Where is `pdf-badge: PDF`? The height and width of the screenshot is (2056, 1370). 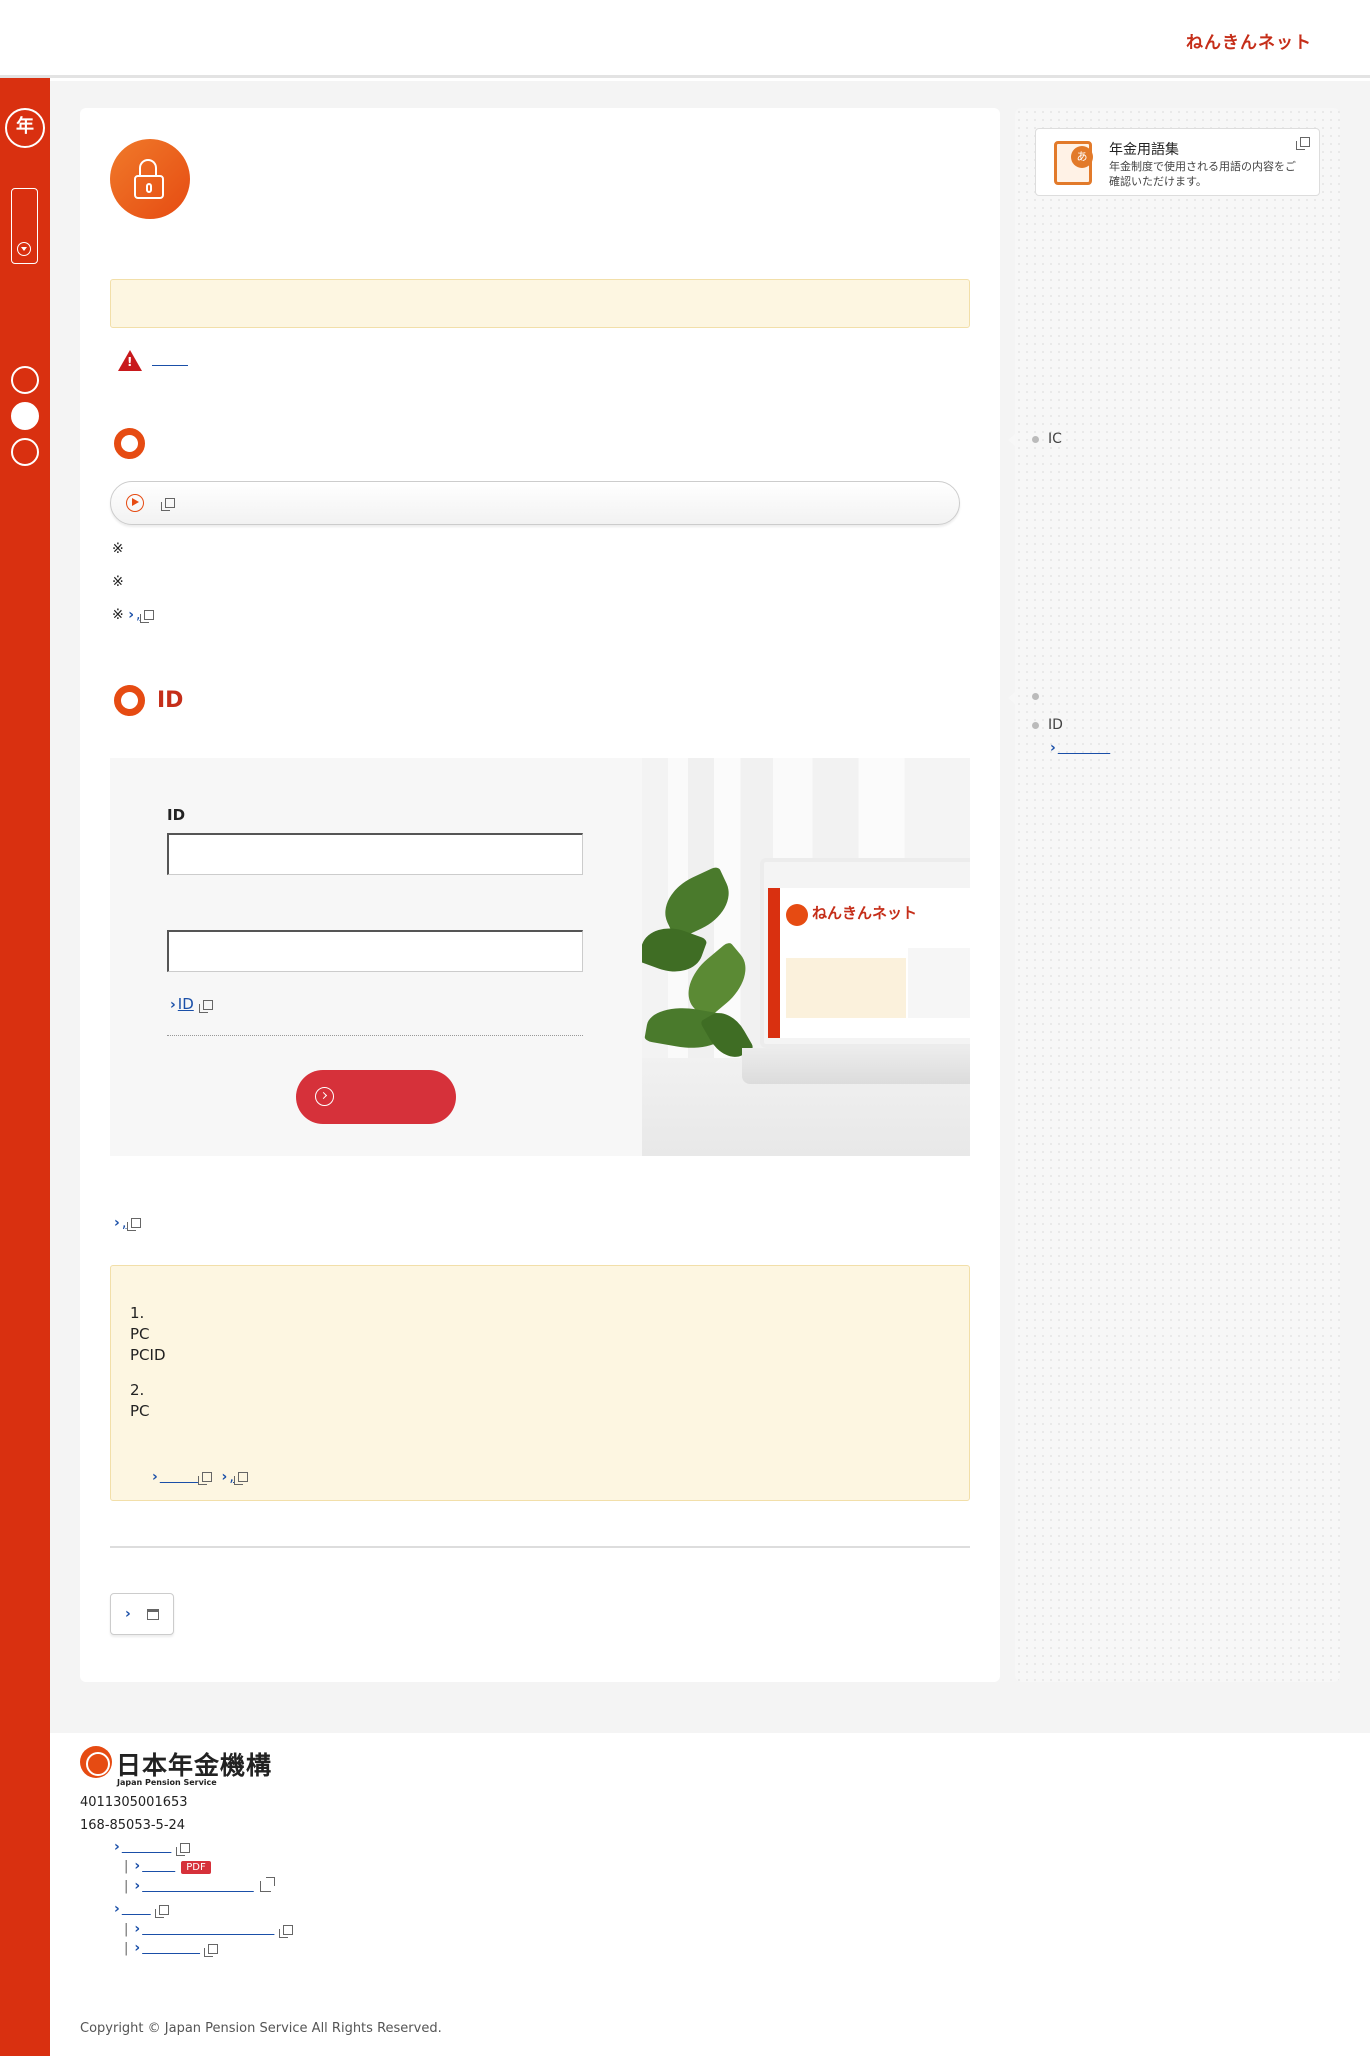 pdf-badge: PDF is located at coordinates (196, 1867).